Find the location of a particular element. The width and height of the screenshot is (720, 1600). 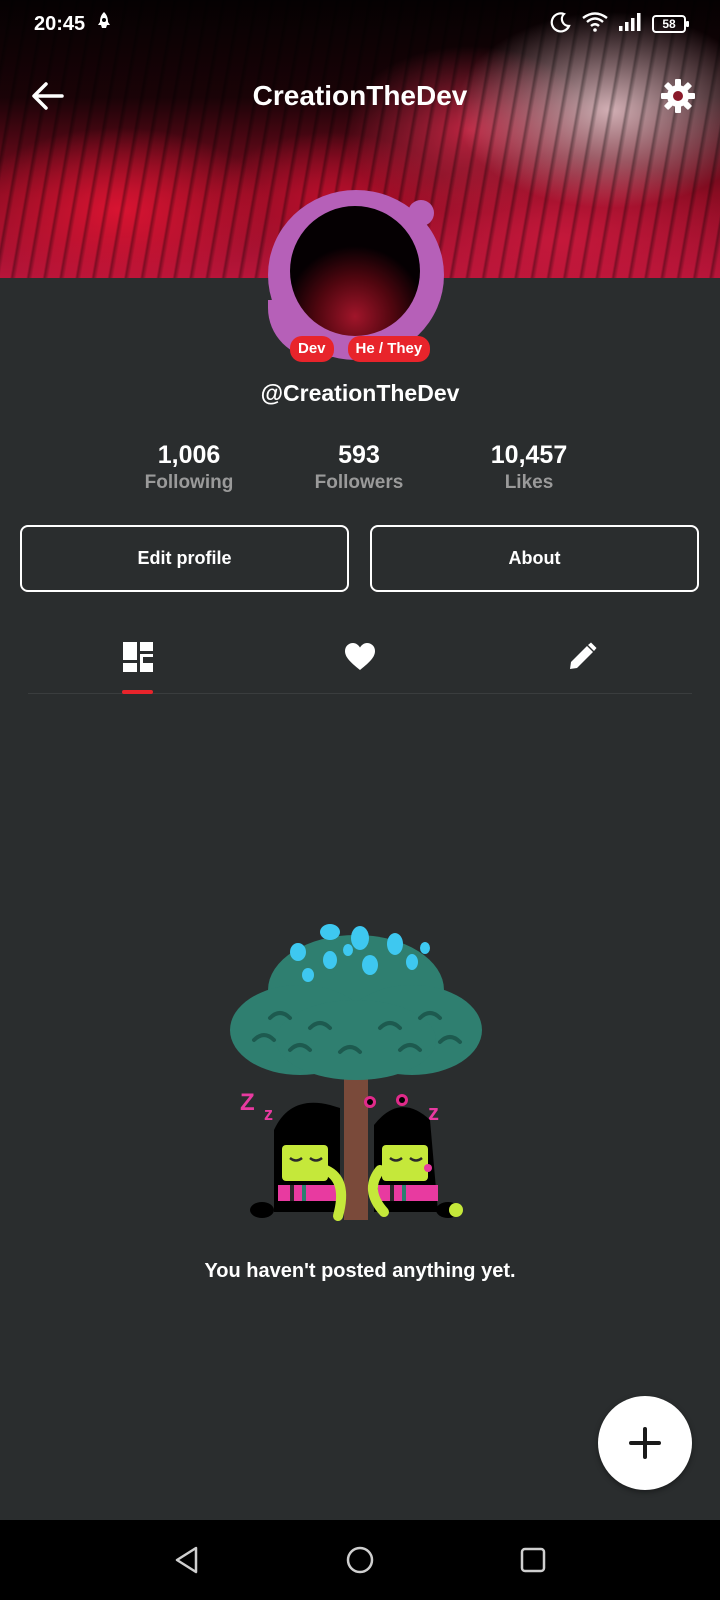

stat-following: 1,006 Following is located at coordinates (189, 467).